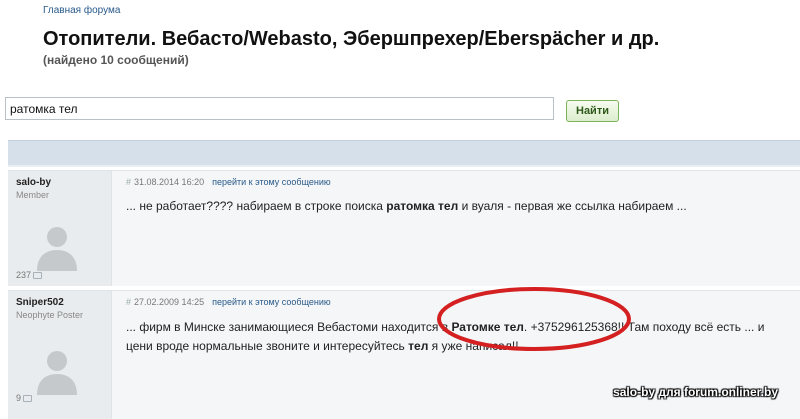 Image resolution: width=800 pixels, height=419 pixels. What do you see at coordinates (487, 327) in the screenshot?
I see `search-highlight: Ратомке тел` at bounding box center [487, 327].